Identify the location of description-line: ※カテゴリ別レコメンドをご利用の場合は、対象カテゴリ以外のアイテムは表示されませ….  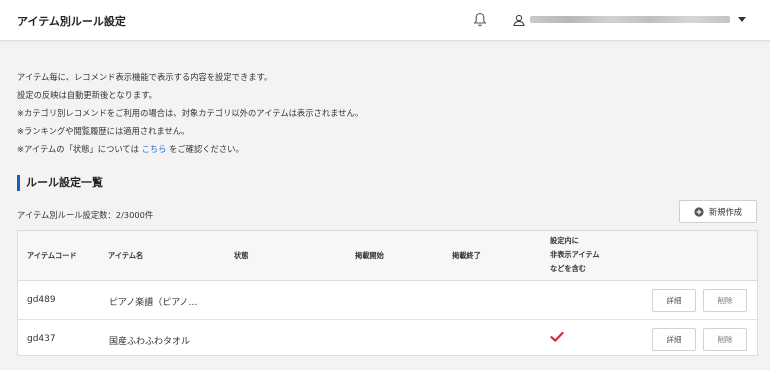
(190, 113).